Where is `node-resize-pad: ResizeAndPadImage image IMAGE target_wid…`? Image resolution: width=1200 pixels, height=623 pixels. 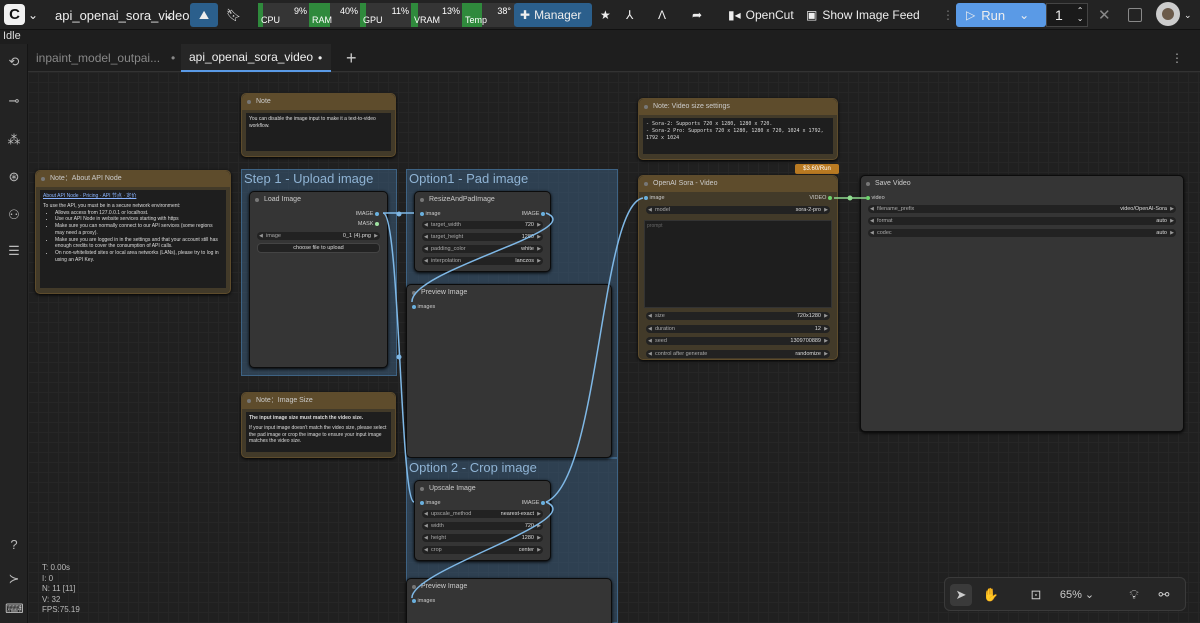
node-resize-pad: ResizeAndPadImage image IMAGE target_wid… is located at coordinates (482, 231).